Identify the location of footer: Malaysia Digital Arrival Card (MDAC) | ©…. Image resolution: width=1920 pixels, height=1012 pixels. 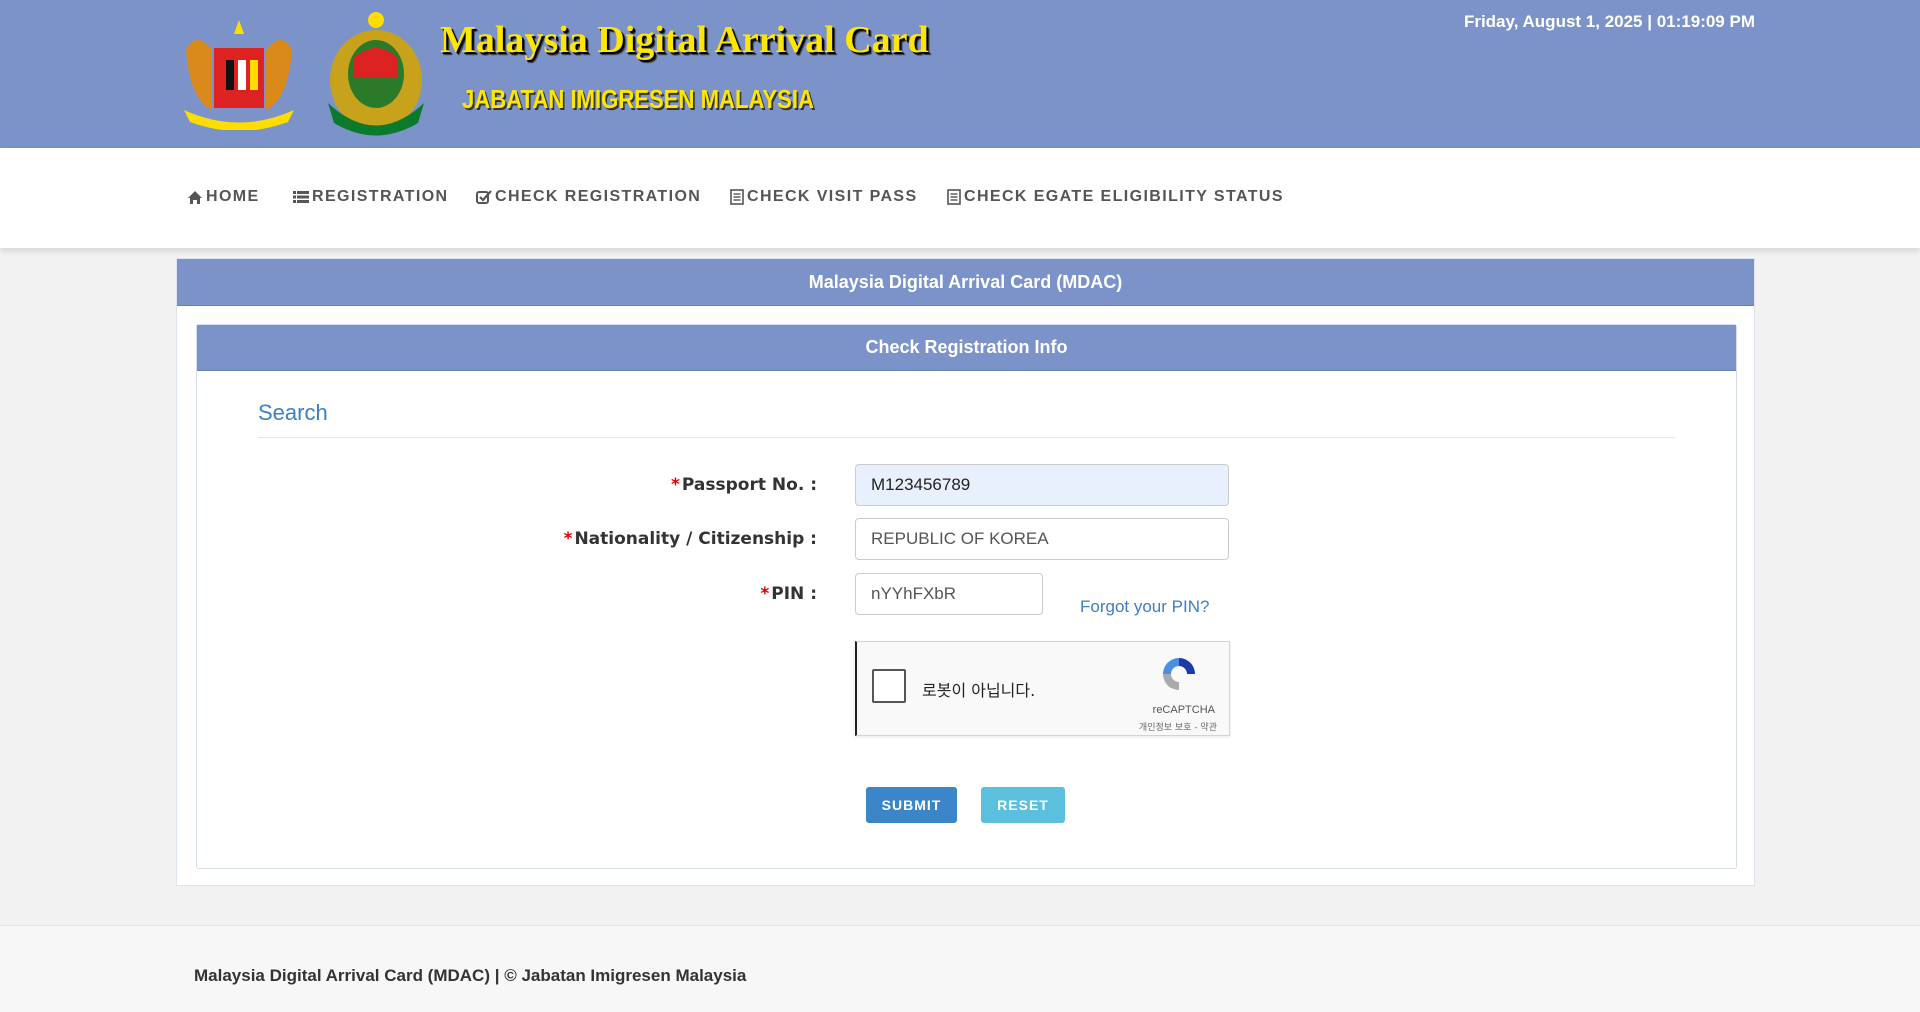
(960, 968).